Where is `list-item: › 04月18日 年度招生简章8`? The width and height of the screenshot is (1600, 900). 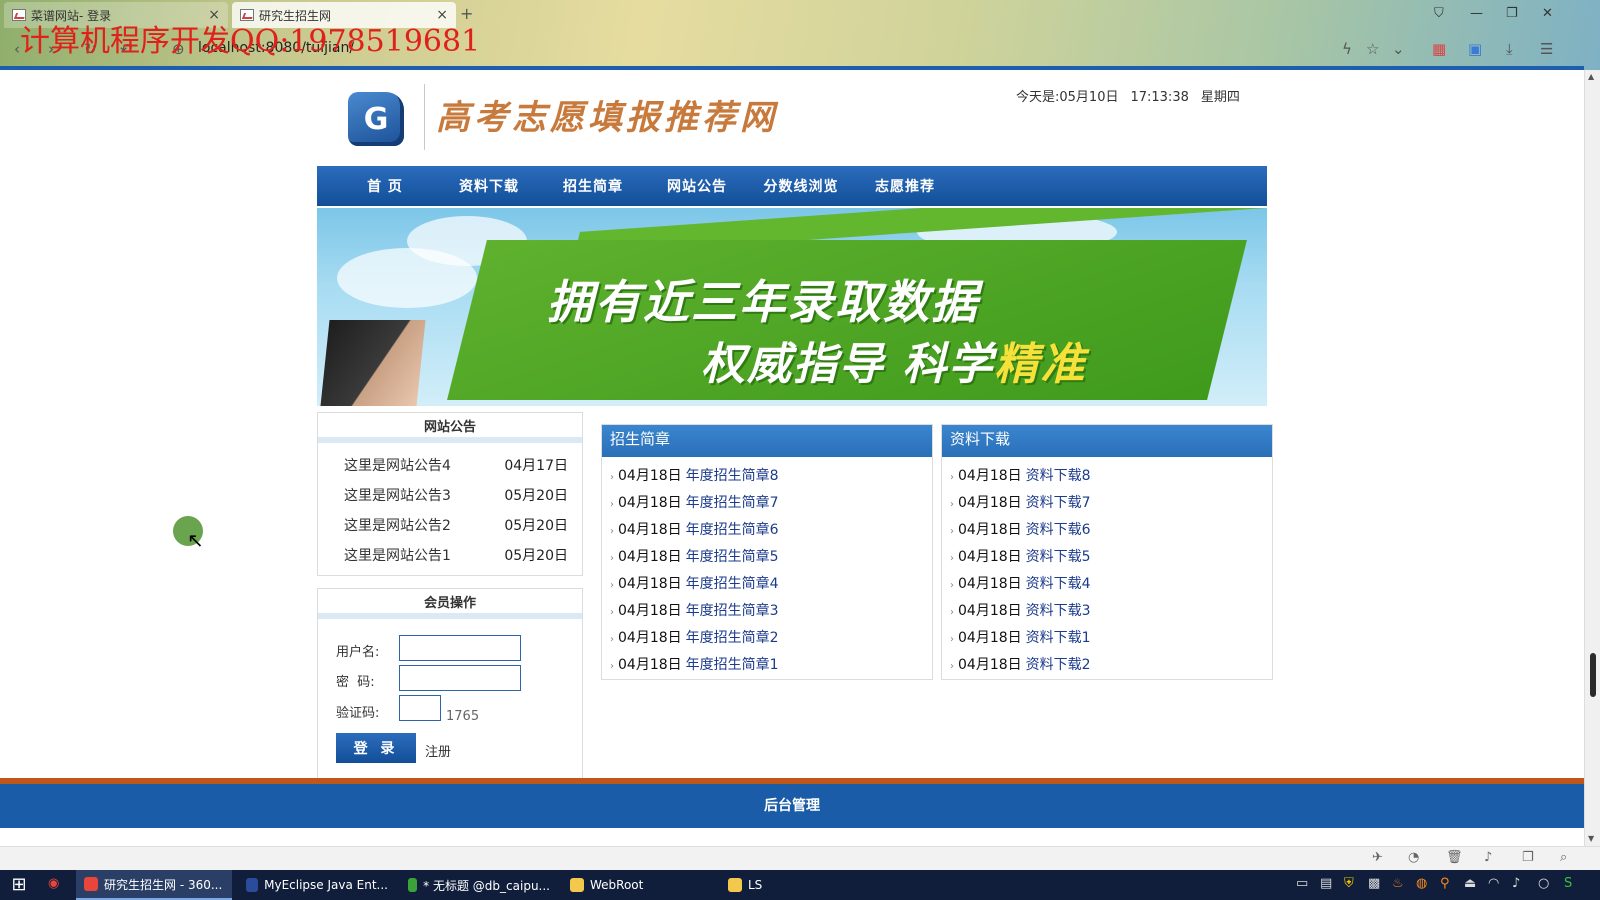 list-item: › 04月18日 年度招生简章8 is located at coordinates (694, 475).